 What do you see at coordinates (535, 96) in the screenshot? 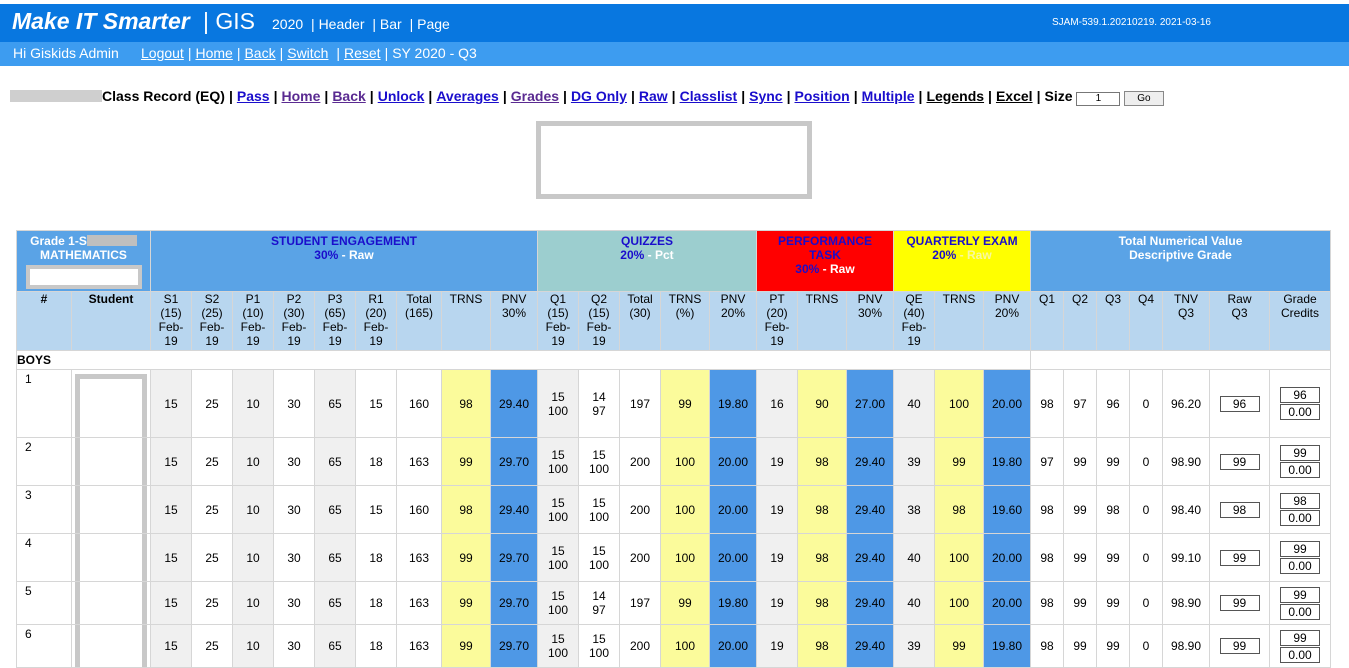
I see `grades-link: Grades` at bounding box center [535, 96].